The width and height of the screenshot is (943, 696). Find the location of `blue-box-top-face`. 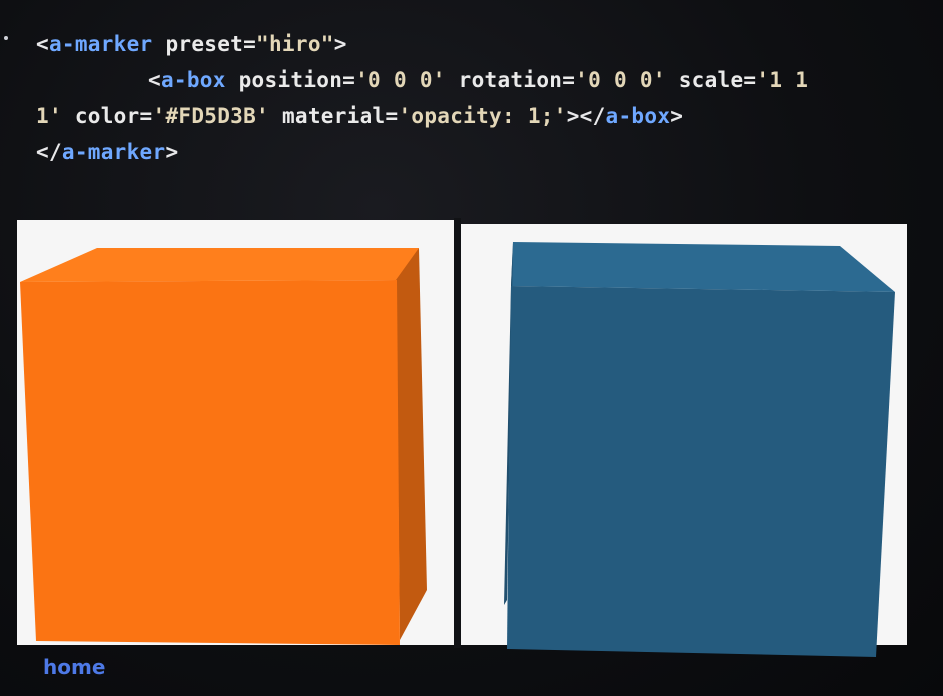

blue-box-top-face is located at coordinates (703, 267).